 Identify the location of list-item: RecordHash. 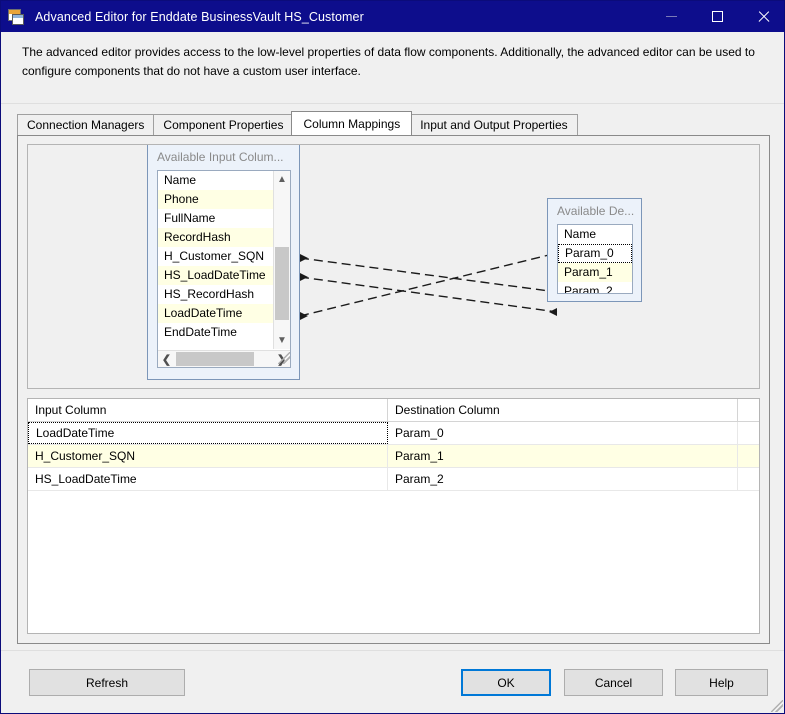
(216, 237).